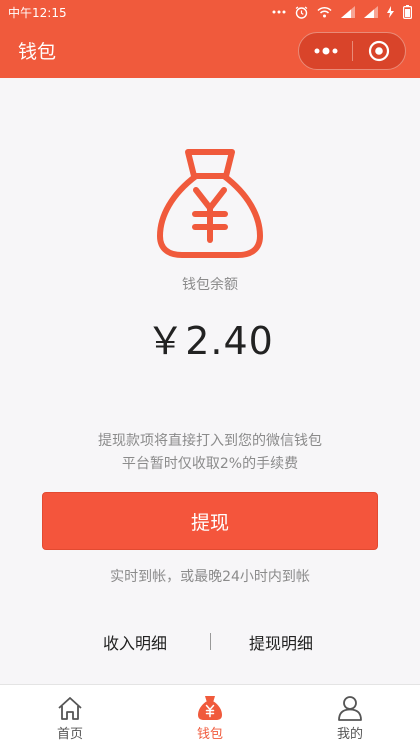  Describe the element at coordinates (69, 734) in the screenshot. I see `tab-label: 首页` at that location.